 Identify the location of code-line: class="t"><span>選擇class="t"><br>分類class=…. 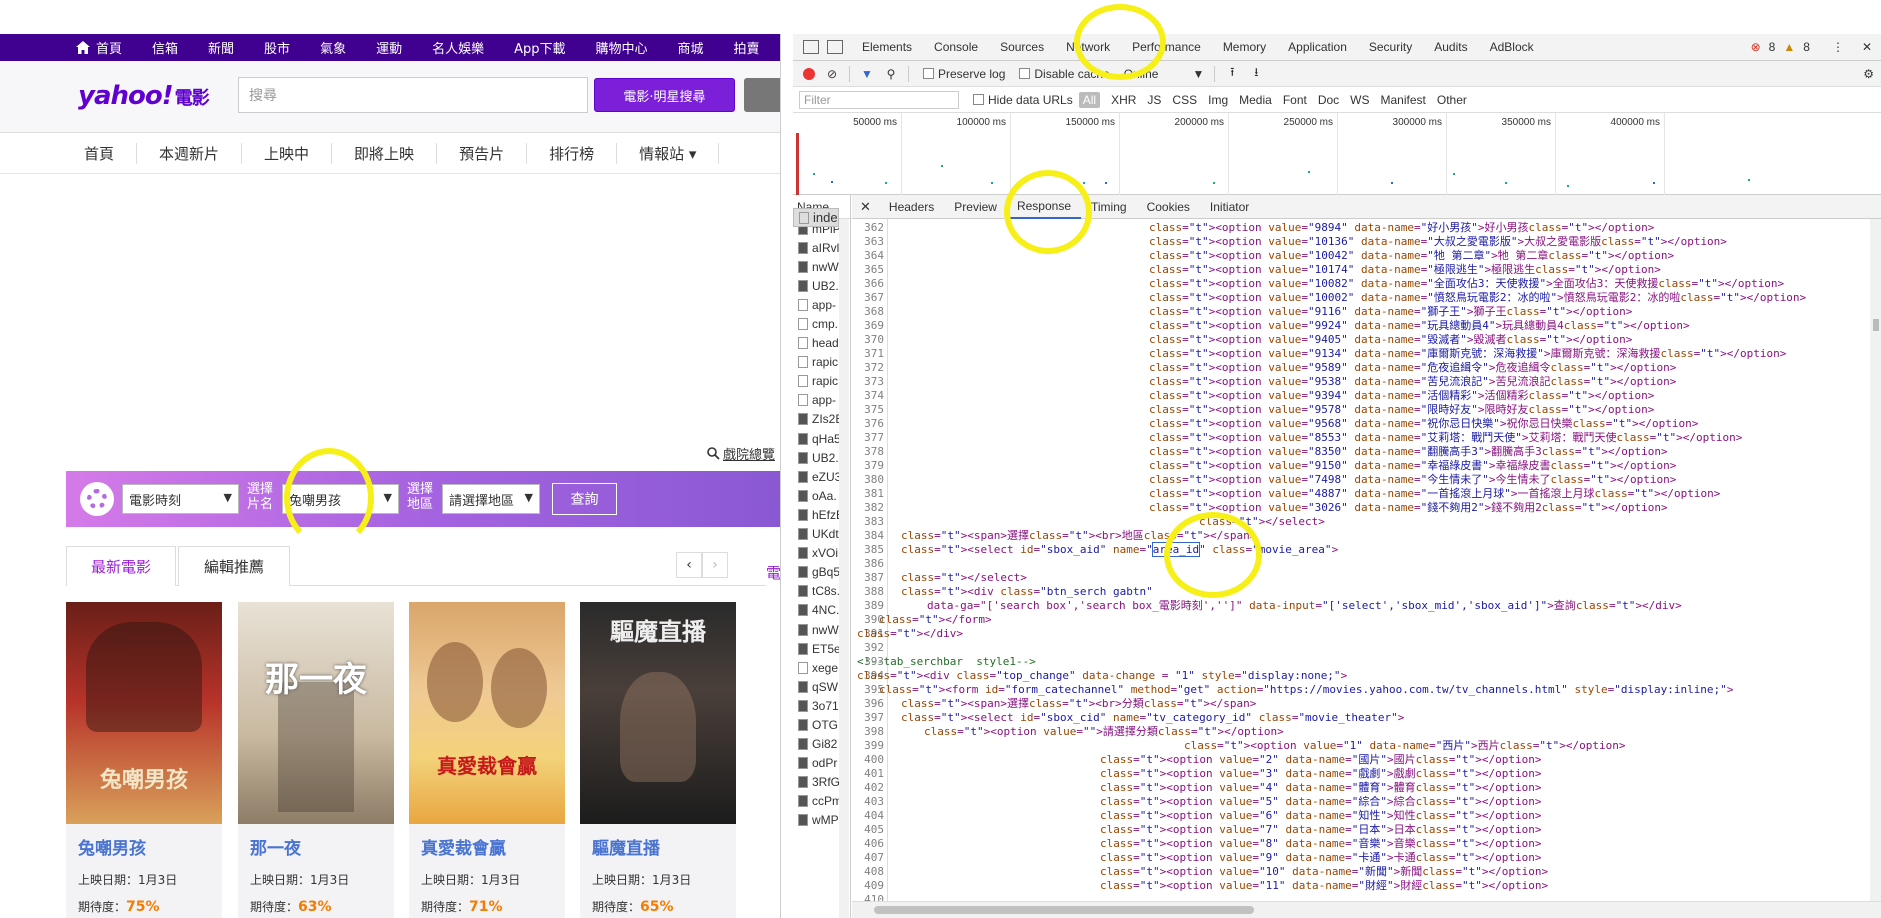
(1079, 703).